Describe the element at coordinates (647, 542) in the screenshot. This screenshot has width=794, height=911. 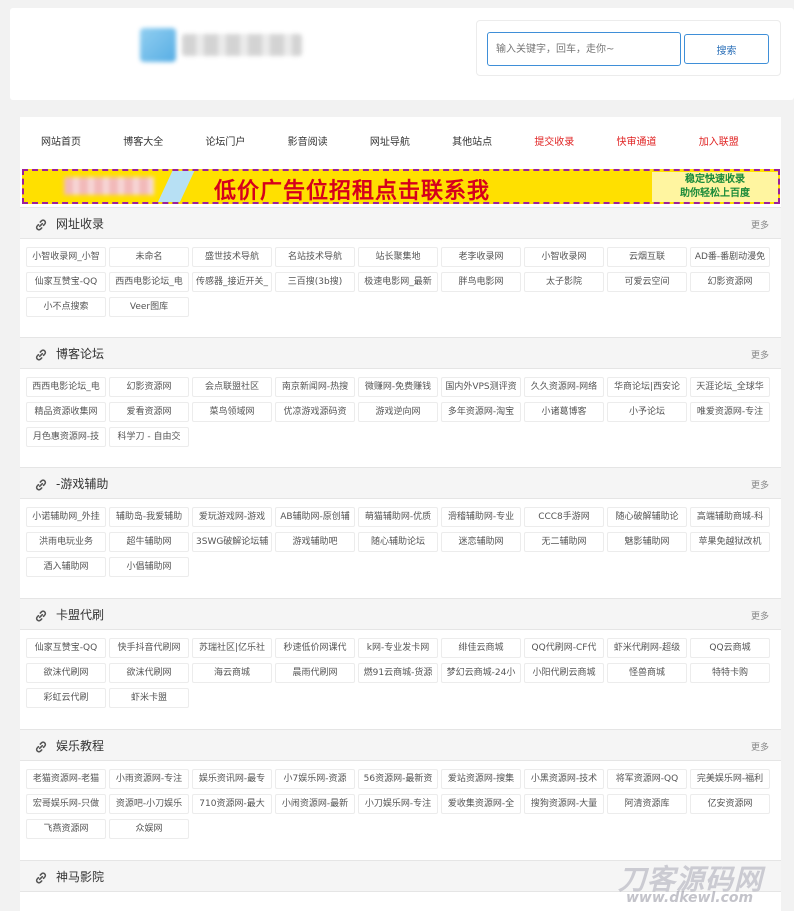
I see `site-link: 魅影辅助网` at that location.